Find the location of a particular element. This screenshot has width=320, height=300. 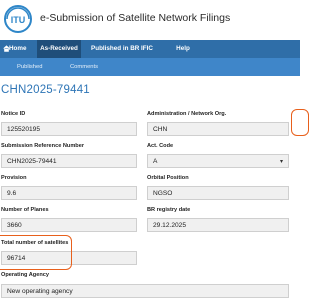

page-title: CHN2025-79441 is located at coordinates (45, 90).